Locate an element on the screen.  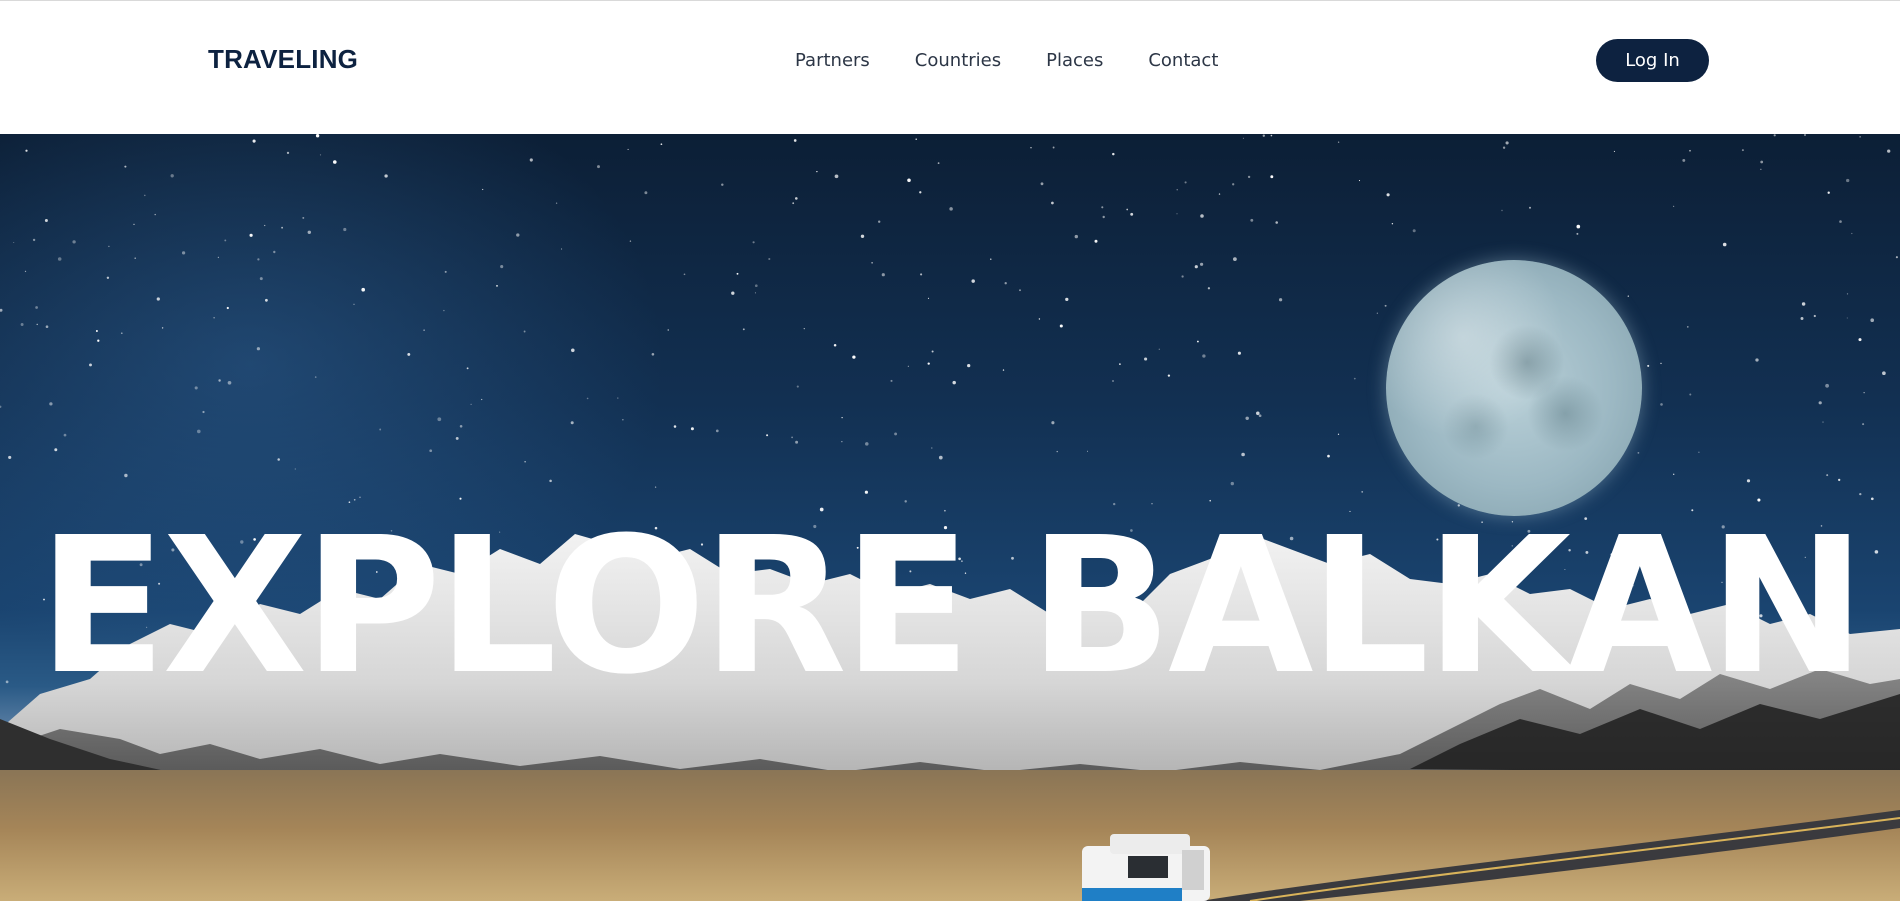
nav-link-contact: Contact is located at coordinates (1183, 61).